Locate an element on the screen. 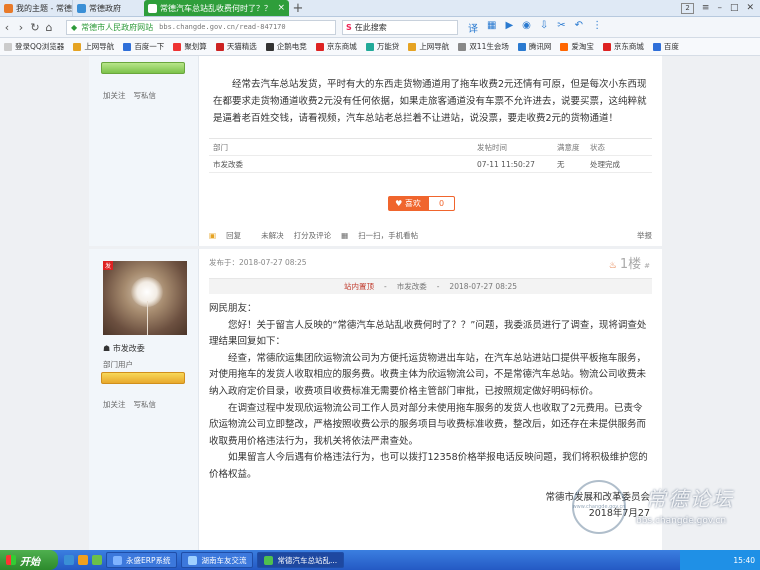 The image size is (760, 570). signature: 常德市发展和改革委员会 is located at coordinates (597, 497).